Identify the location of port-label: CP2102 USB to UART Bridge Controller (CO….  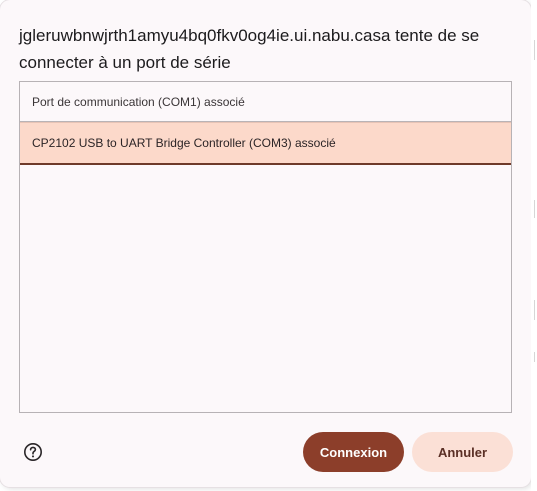
(184, 143).